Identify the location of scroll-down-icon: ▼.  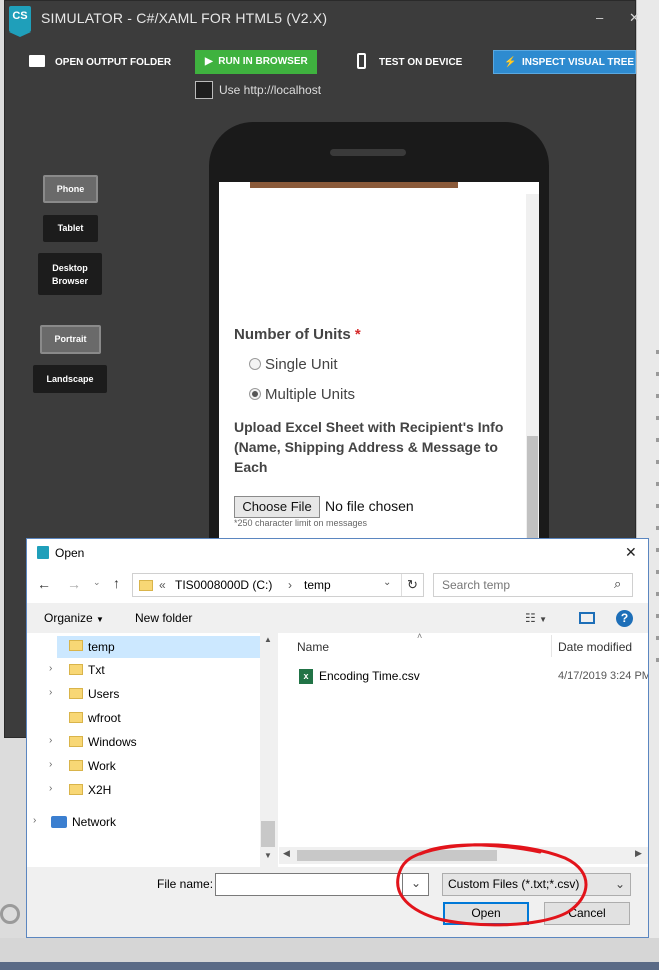
(268, 855).